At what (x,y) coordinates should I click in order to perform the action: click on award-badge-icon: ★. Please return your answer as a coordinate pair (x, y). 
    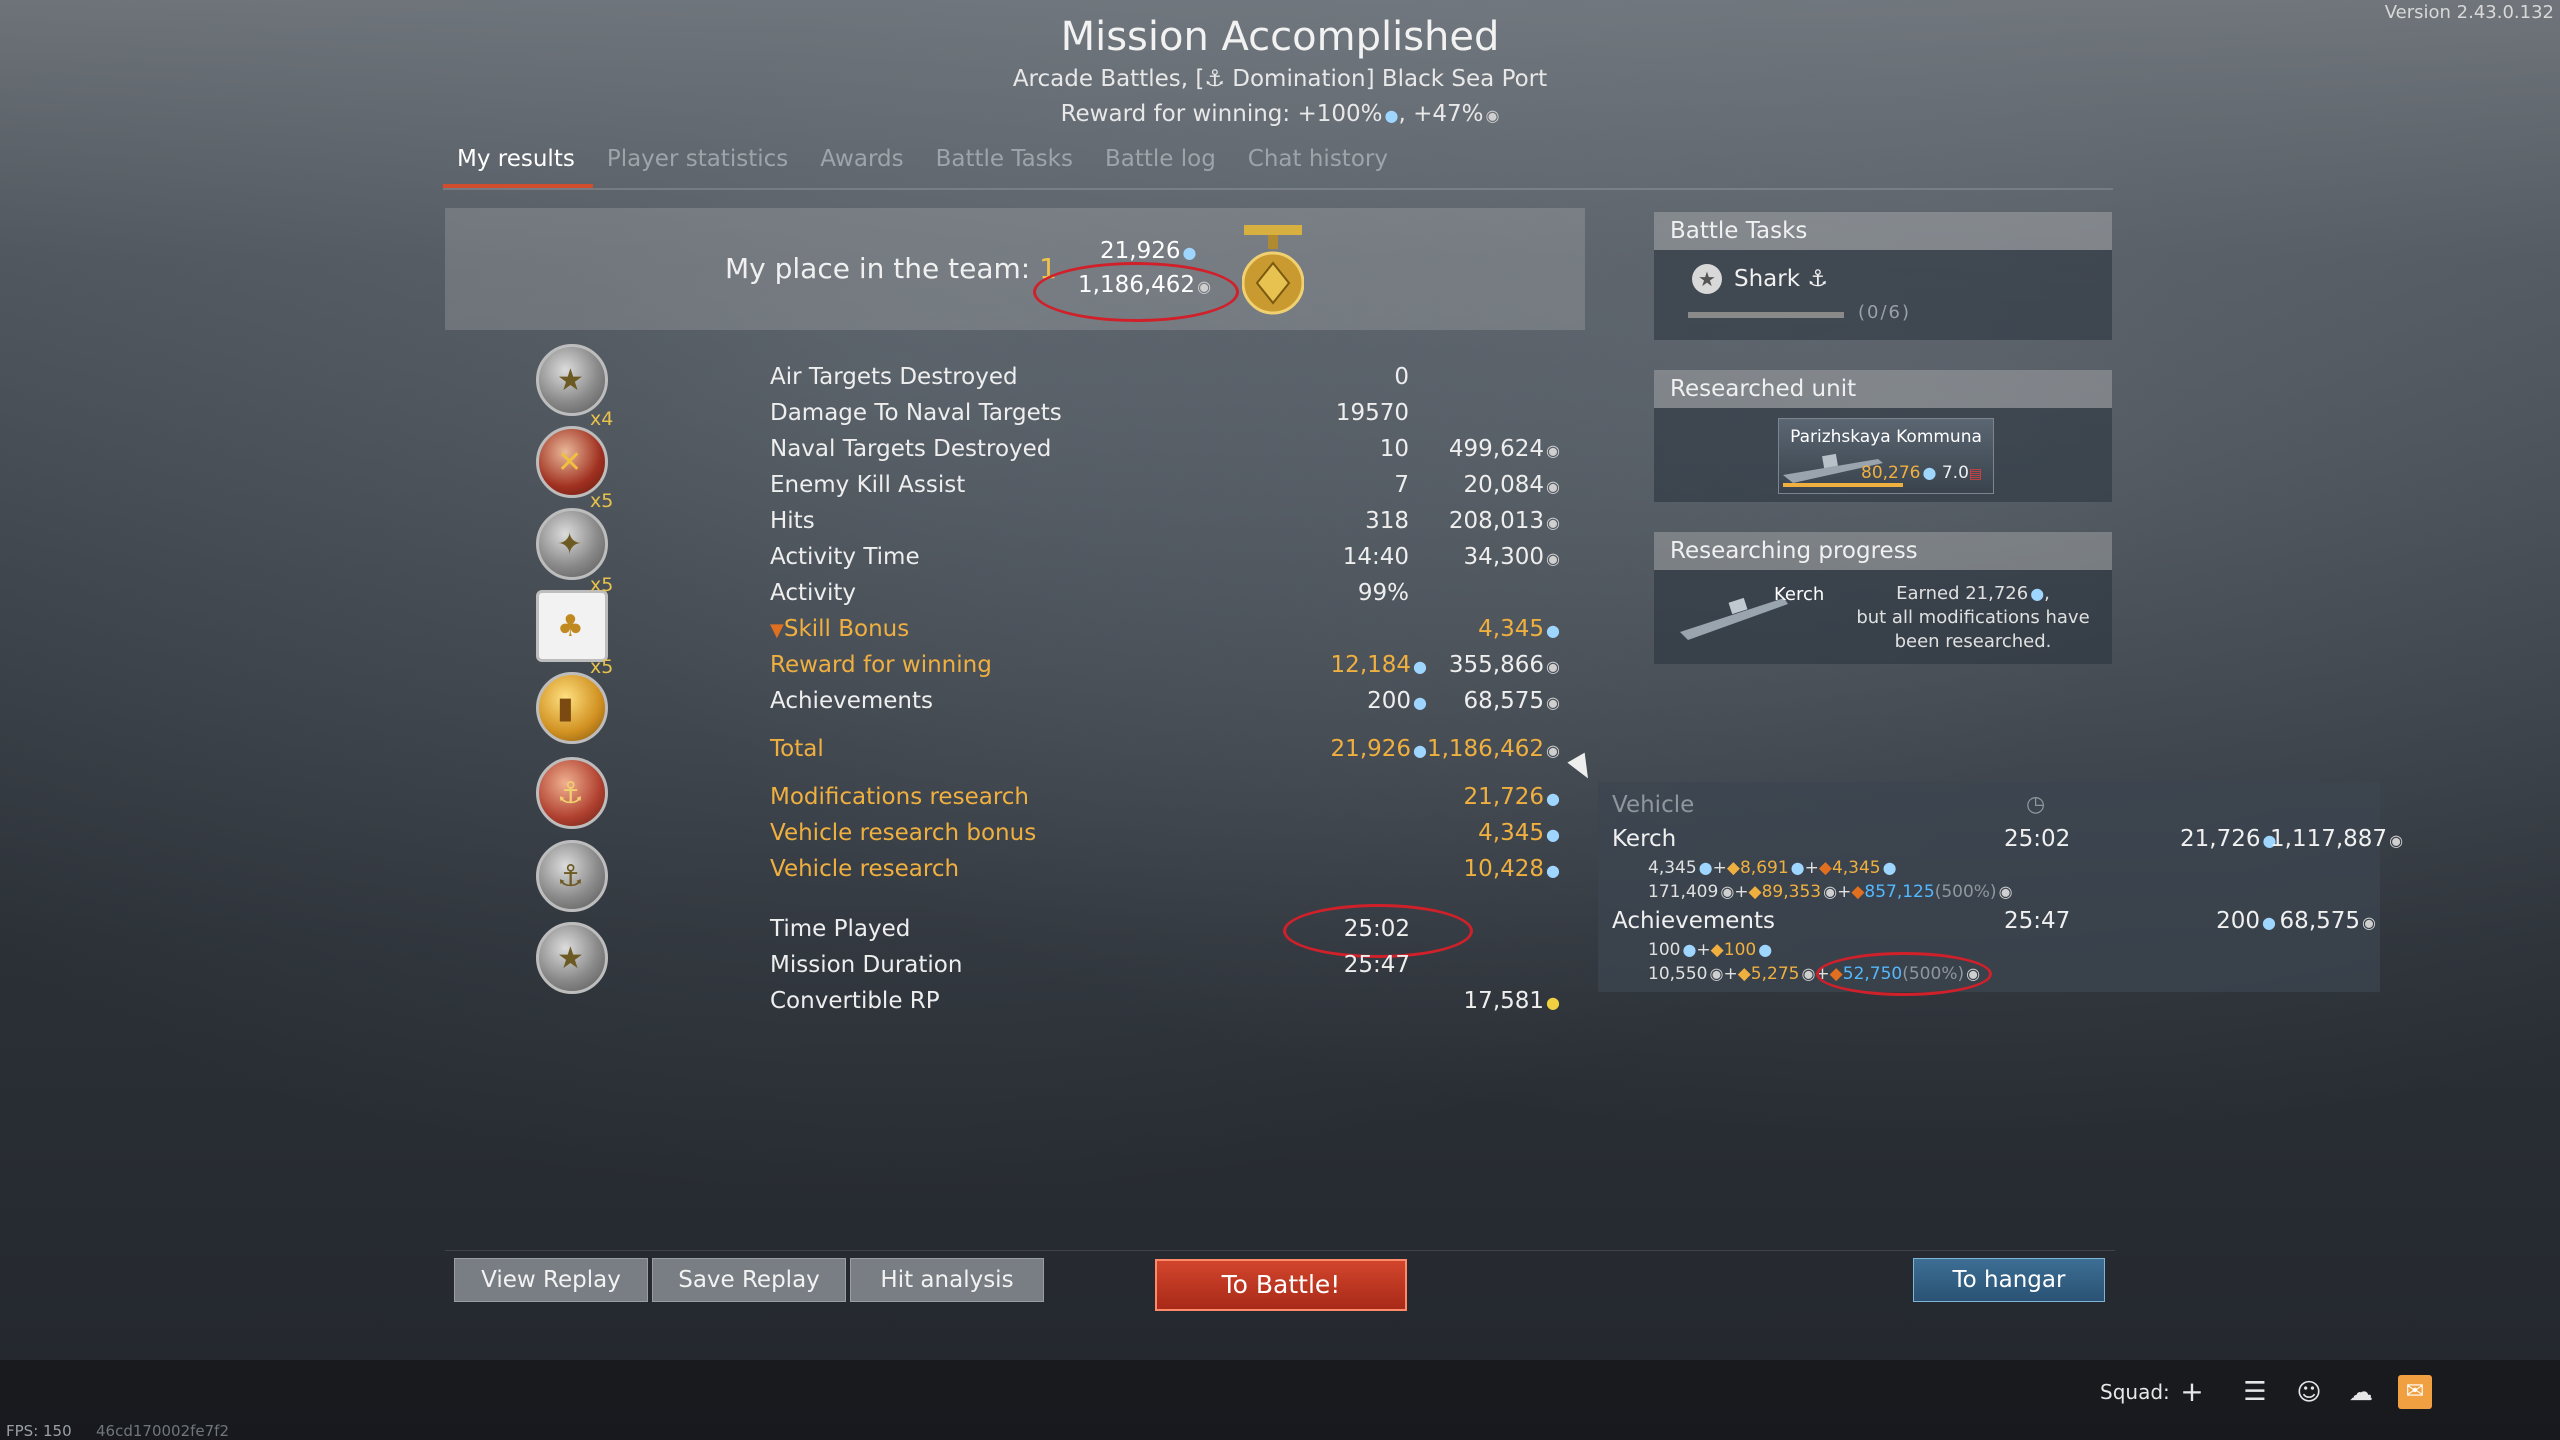
    Looking at the image, I should click on (572, 380).